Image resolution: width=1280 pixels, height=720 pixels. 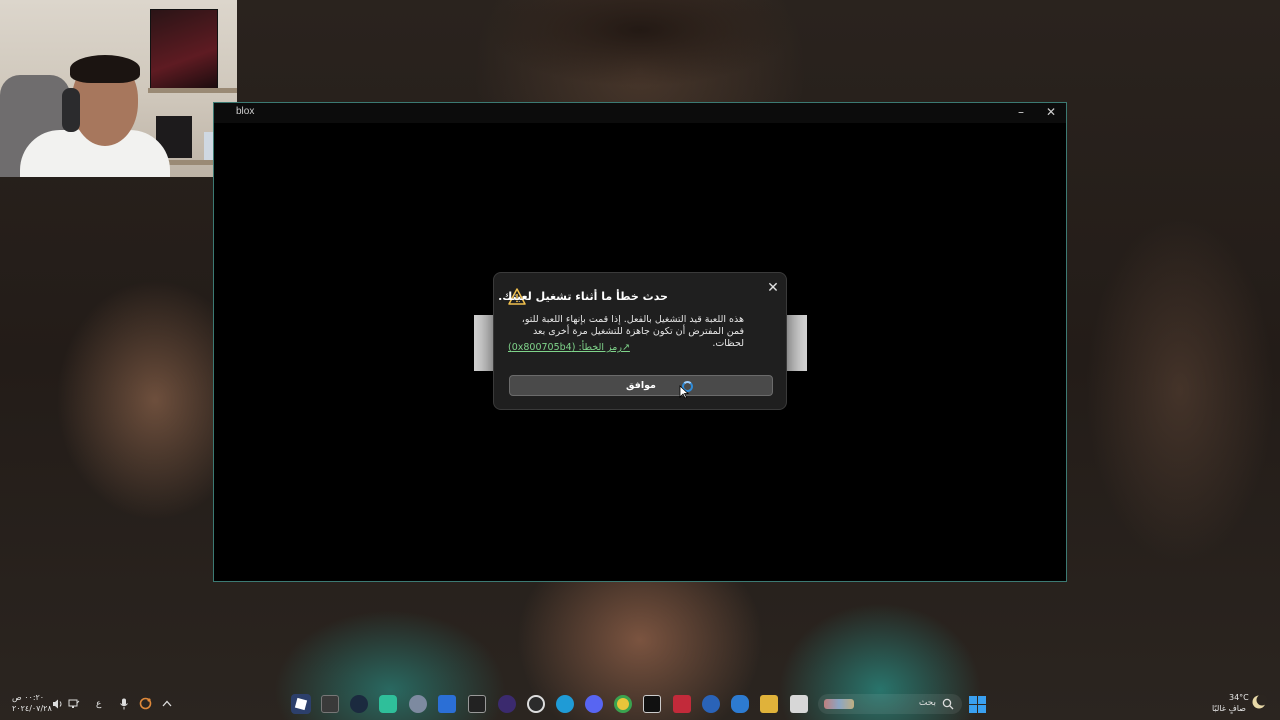 What do you see at coordinates (640, 113) in the screenshot?
I see `window-titlebar: blox – ✕` at bounding box center [640, 113].